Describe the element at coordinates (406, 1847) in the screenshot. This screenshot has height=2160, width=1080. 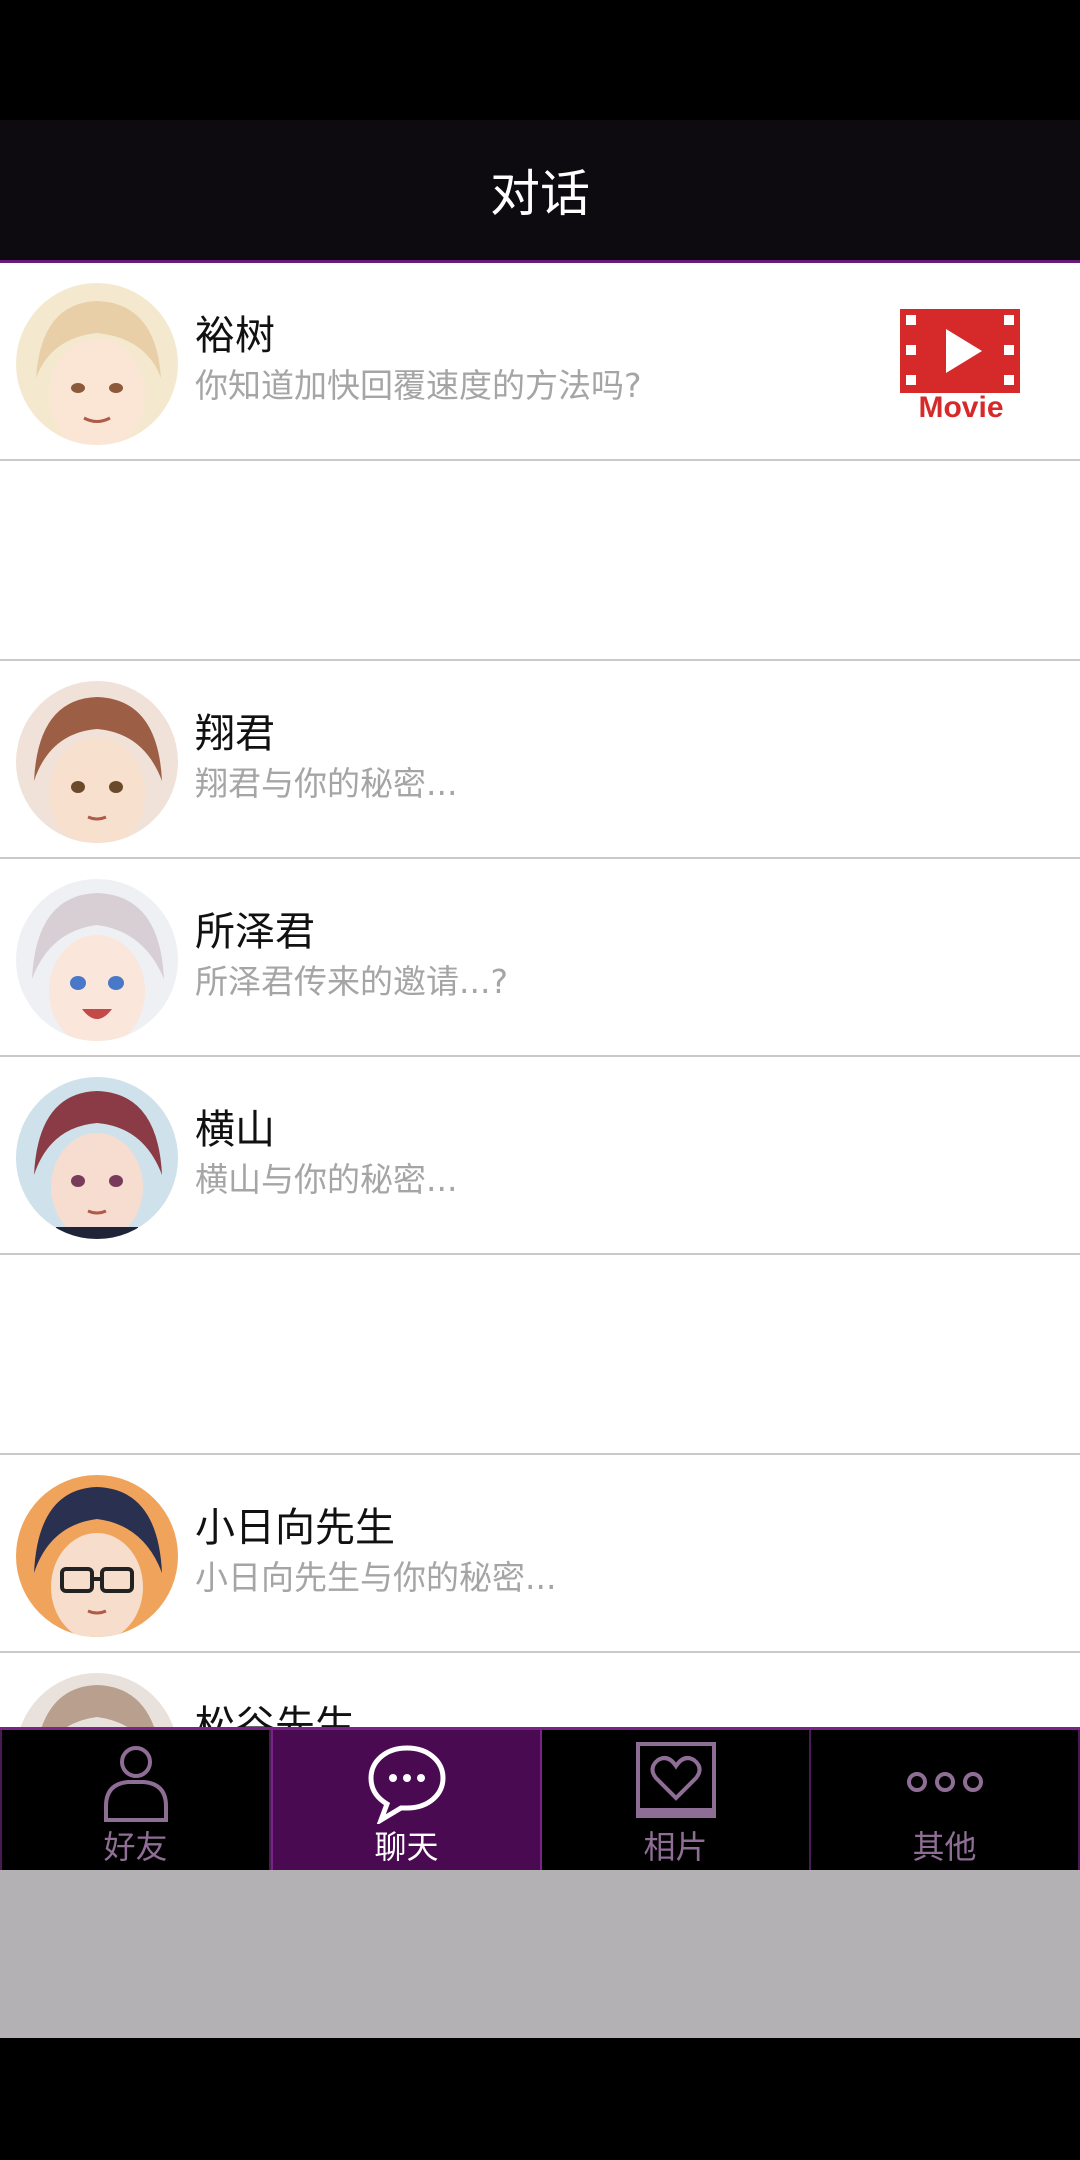
I see `tab-label: 聊天` at that location.